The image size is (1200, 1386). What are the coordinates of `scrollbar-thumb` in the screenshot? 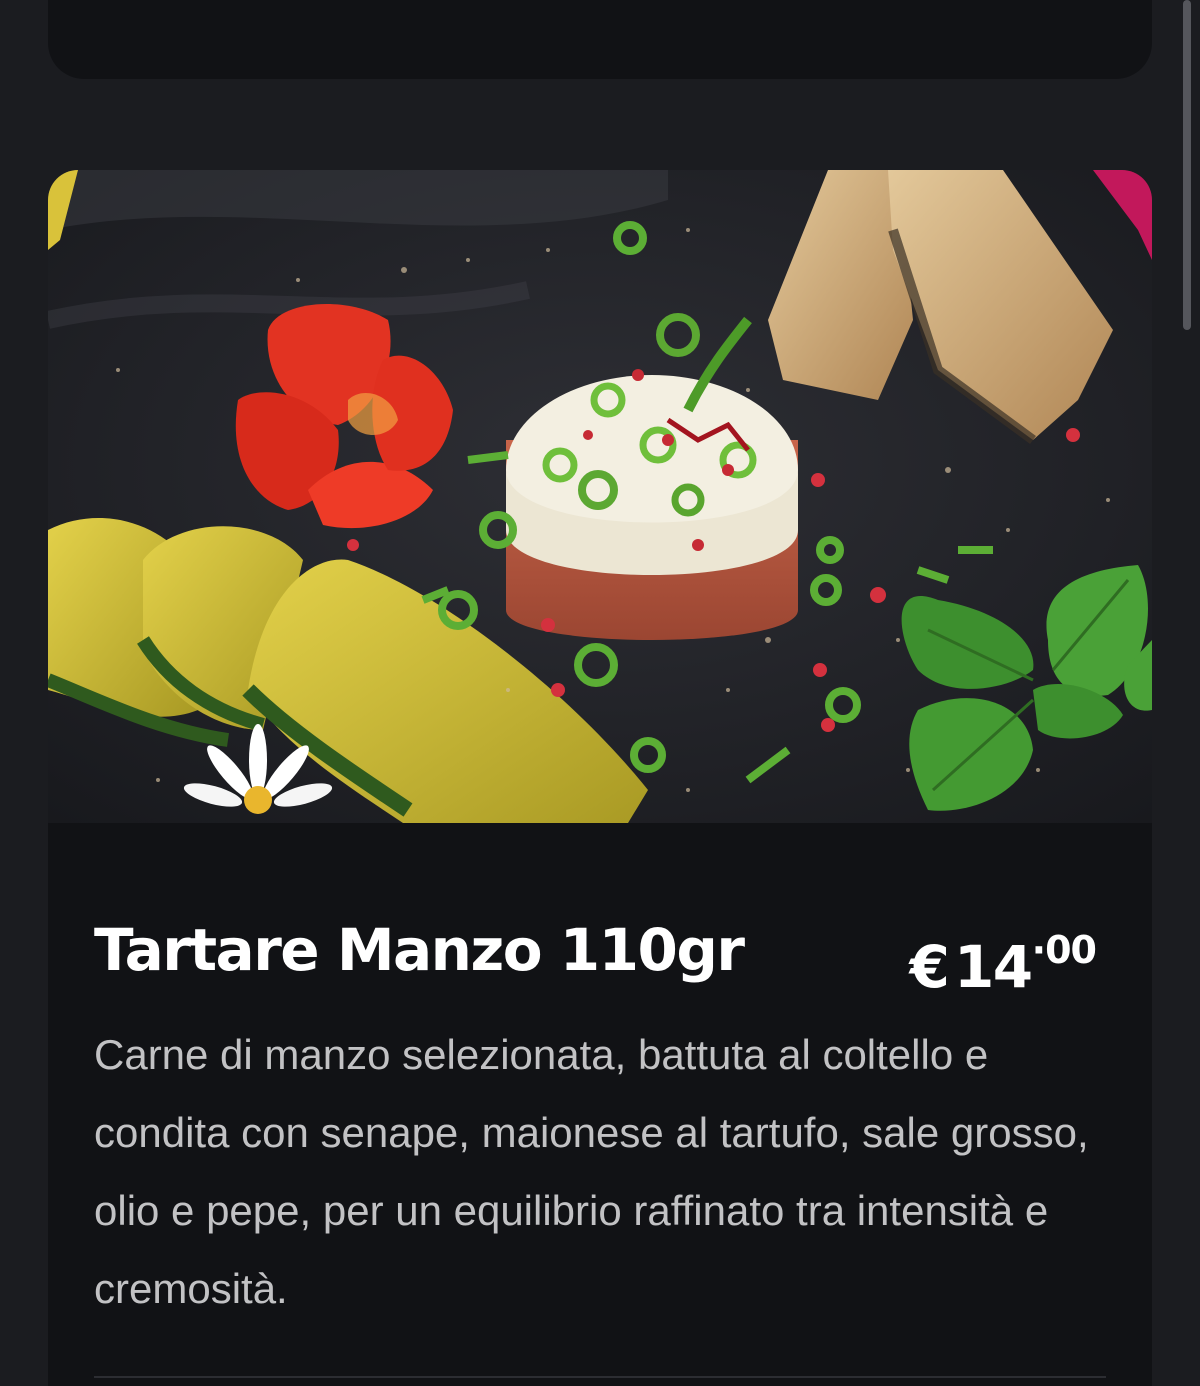 It's located at (1187, 165).